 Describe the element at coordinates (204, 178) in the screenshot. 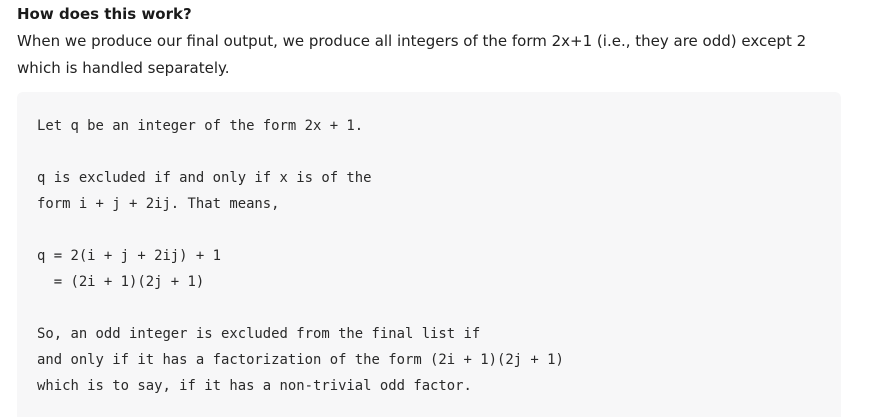

I see `code-line: q is excluded if and only if x is of the` at that location.